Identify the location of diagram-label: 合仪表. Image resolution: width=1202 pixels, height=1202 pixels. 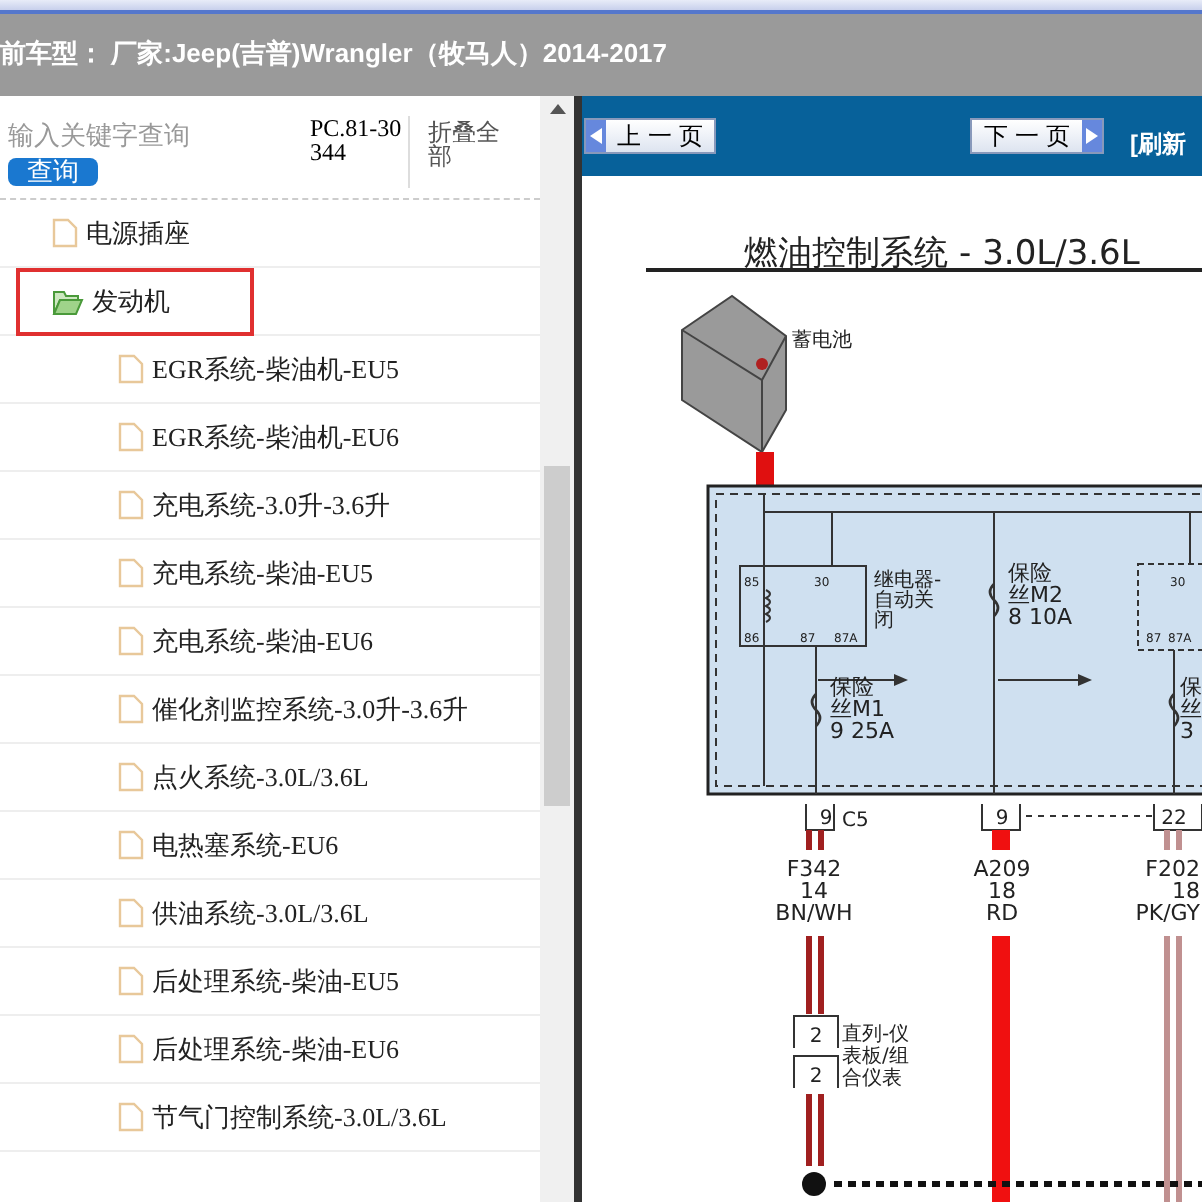
(872, 1079).